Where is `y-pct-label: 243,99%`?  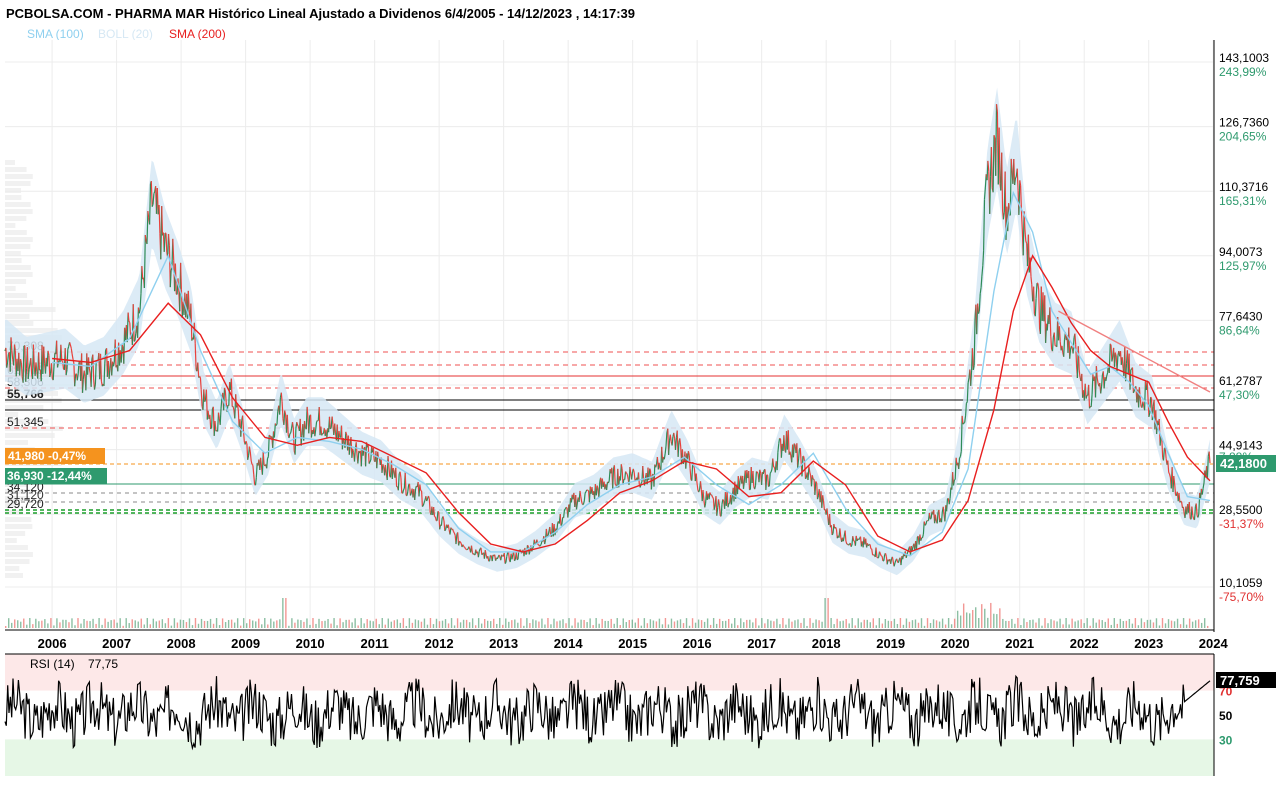
y-pct-label: 243,99% is located at coordinates (1243, 72).